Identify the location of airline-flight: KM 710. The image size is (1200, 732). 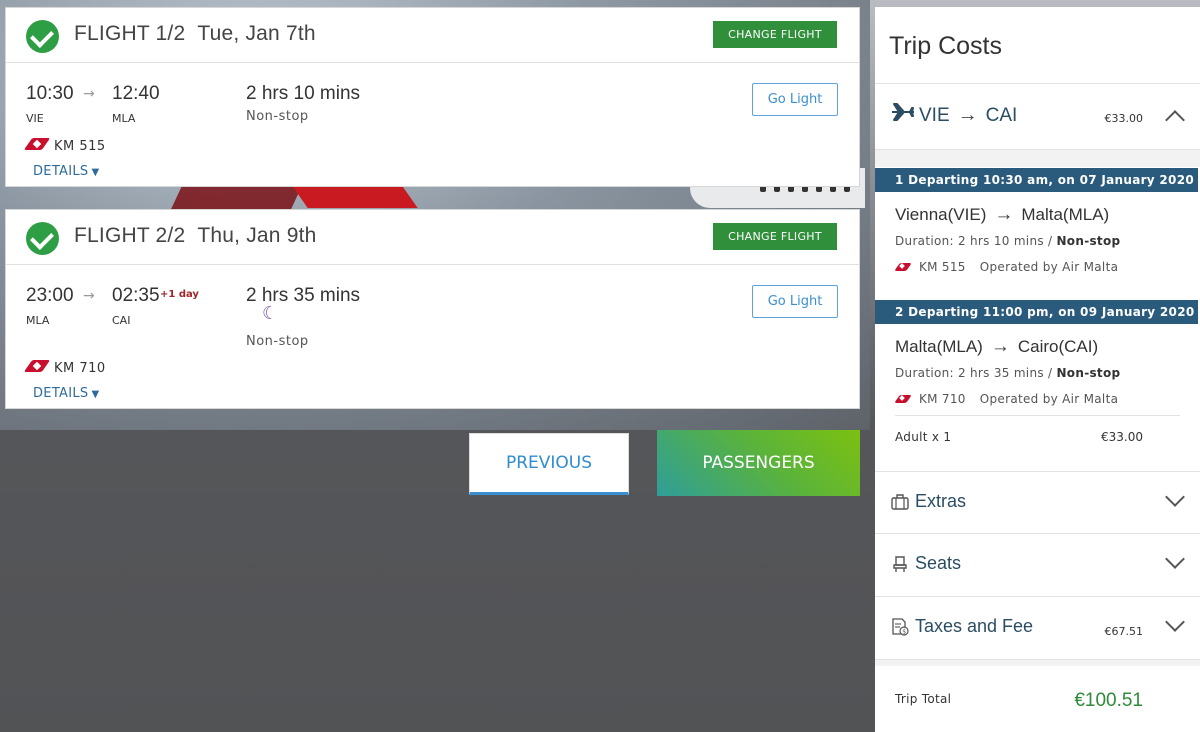
(66, 367).